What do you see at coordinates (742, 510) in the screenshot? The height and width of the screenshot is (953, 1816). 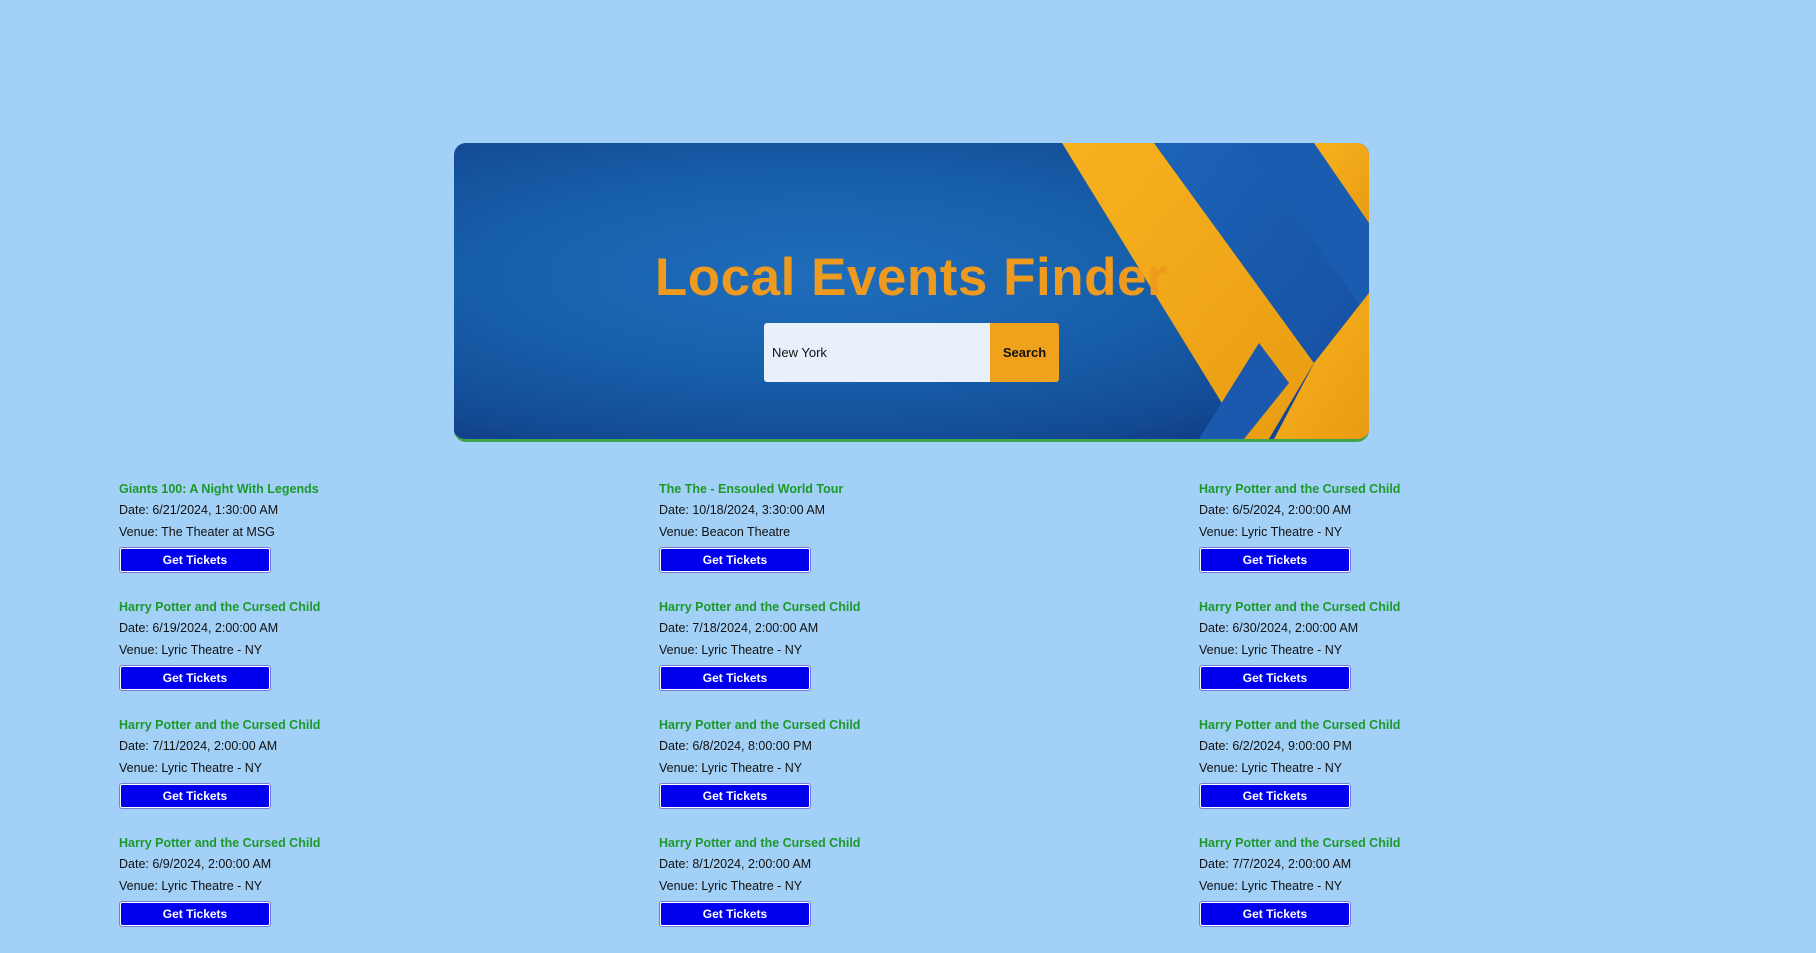 I see `event-date: Date: 10/18/2024, 3:30:00 AM` at bounding box center [742, 510].